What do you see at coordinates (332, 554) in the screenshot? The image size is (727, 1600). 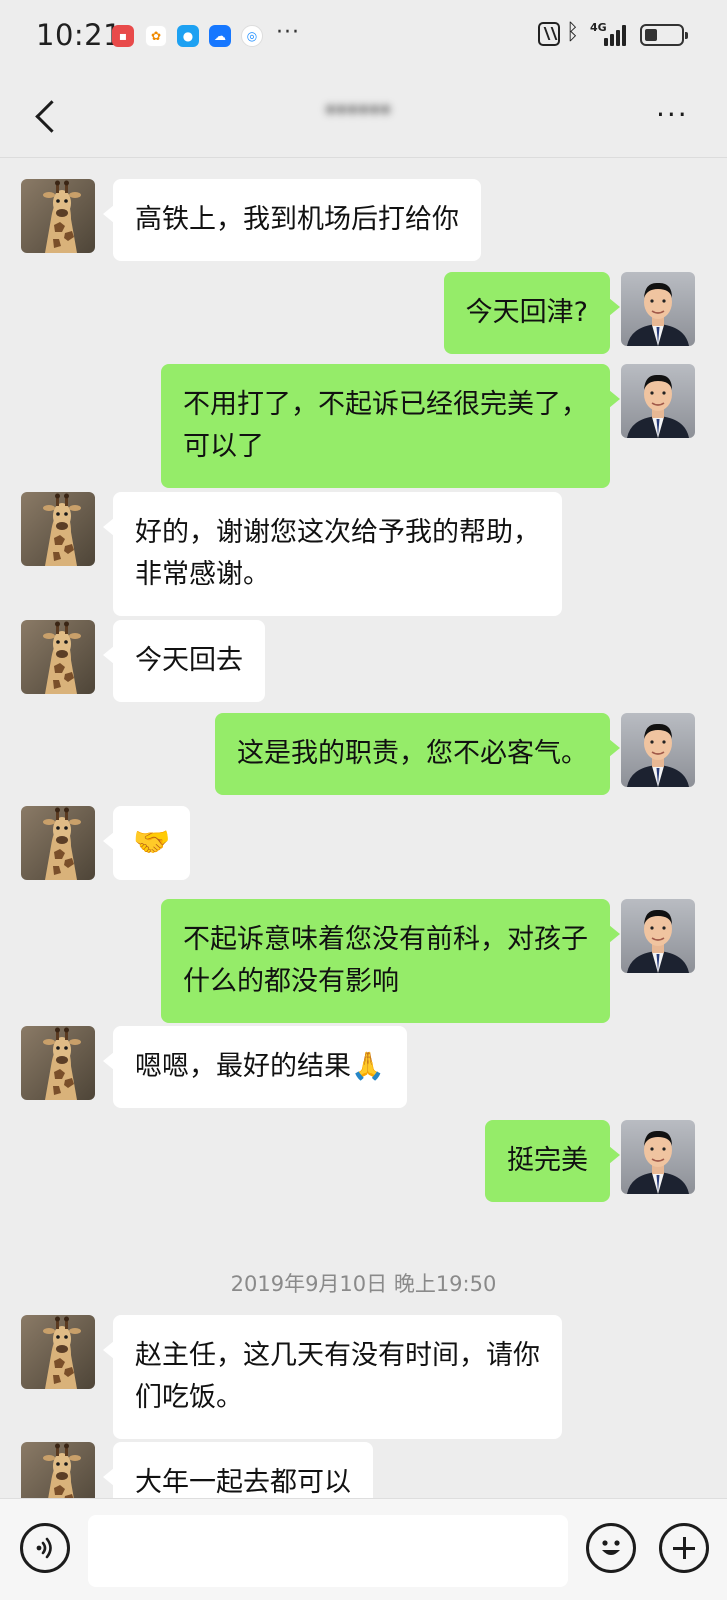 I see `message-bubble: 好的，谢谢您这次给予我的帮助， 非常感谢。` at bounding box center [332, 554].